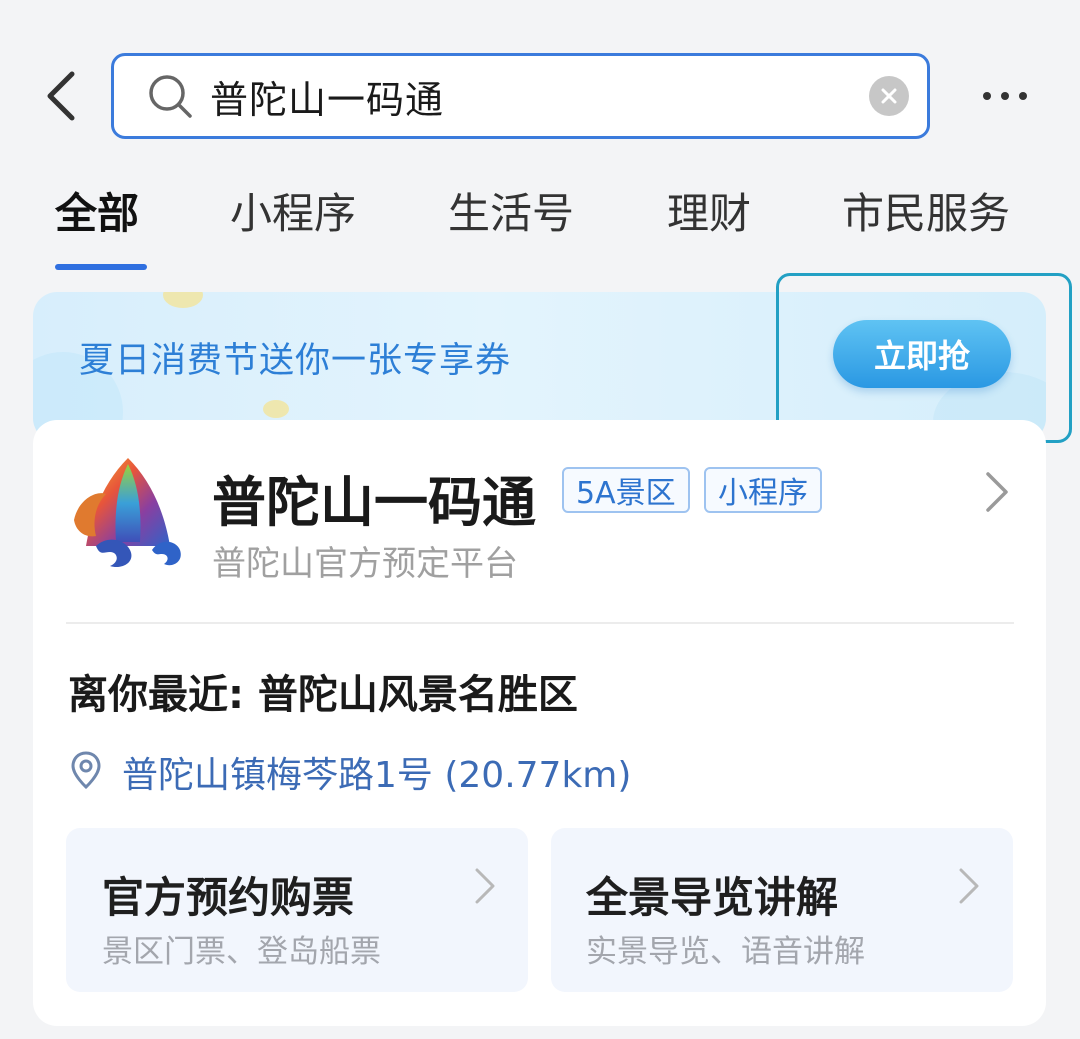 This screenshot has height=1039, width=1080. What do you see at coordinates (171, 96) in the screenshot?
I see `search-icon` at bounding box center [171, 96].